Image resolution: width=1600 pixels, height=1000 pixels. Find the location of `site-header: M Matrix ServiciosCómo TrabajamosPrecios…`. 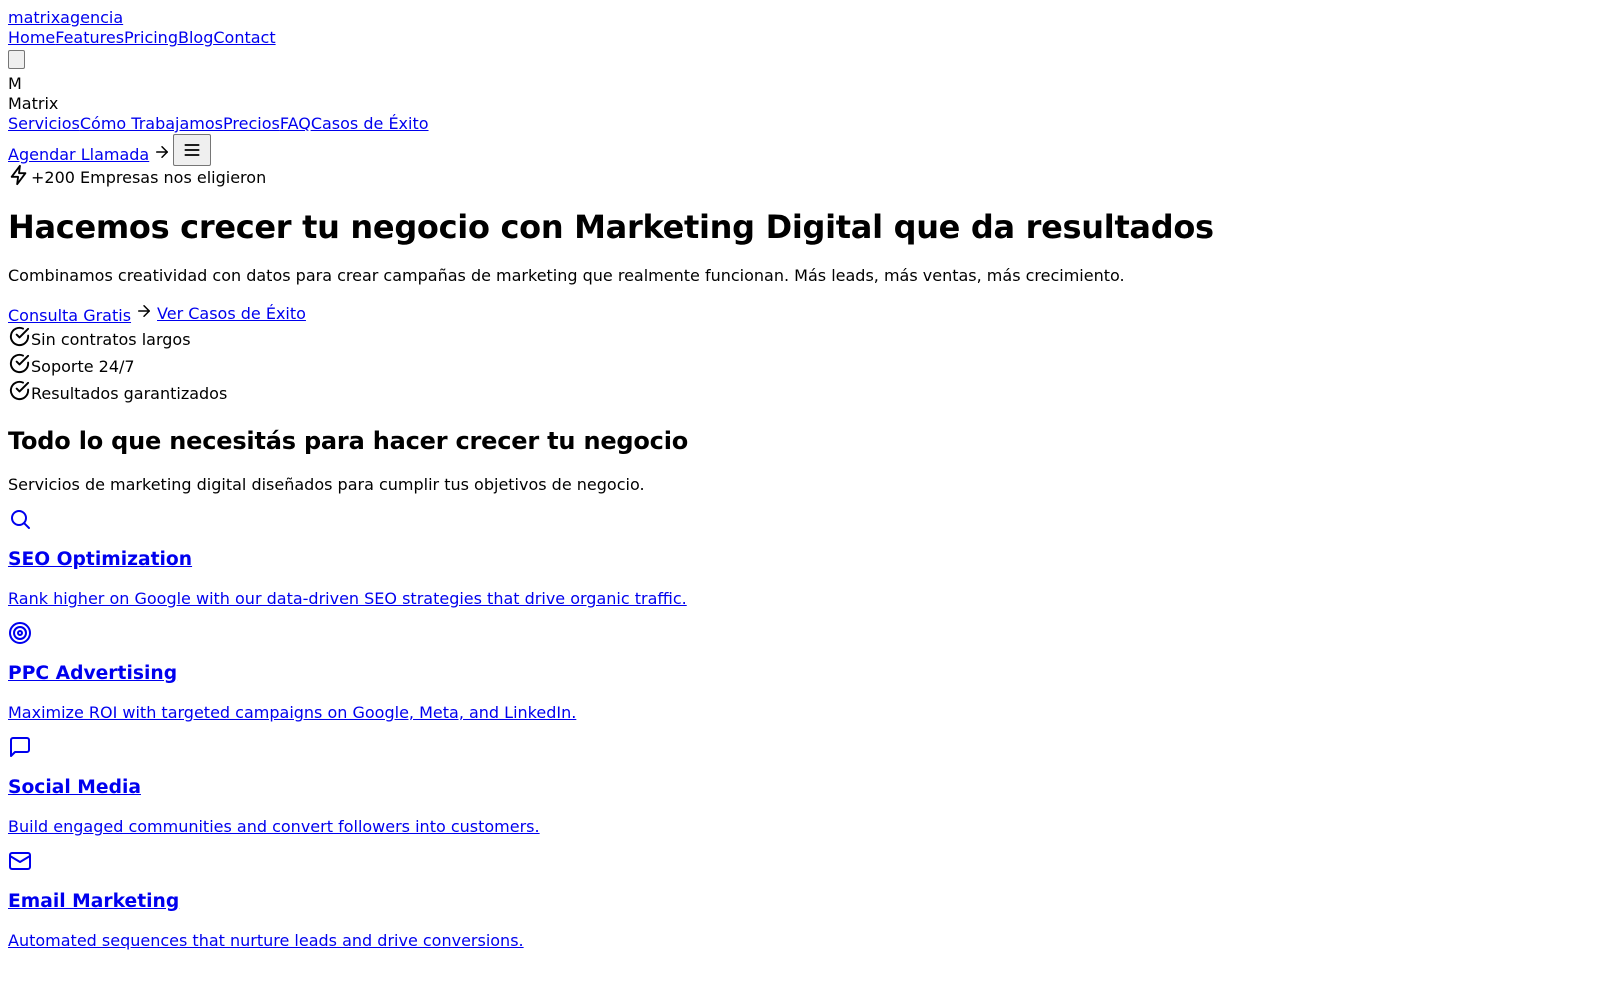

site-header: M Matrix ServiciosCómo TrabajamosPrecios… is located at coordinates (800, 120).